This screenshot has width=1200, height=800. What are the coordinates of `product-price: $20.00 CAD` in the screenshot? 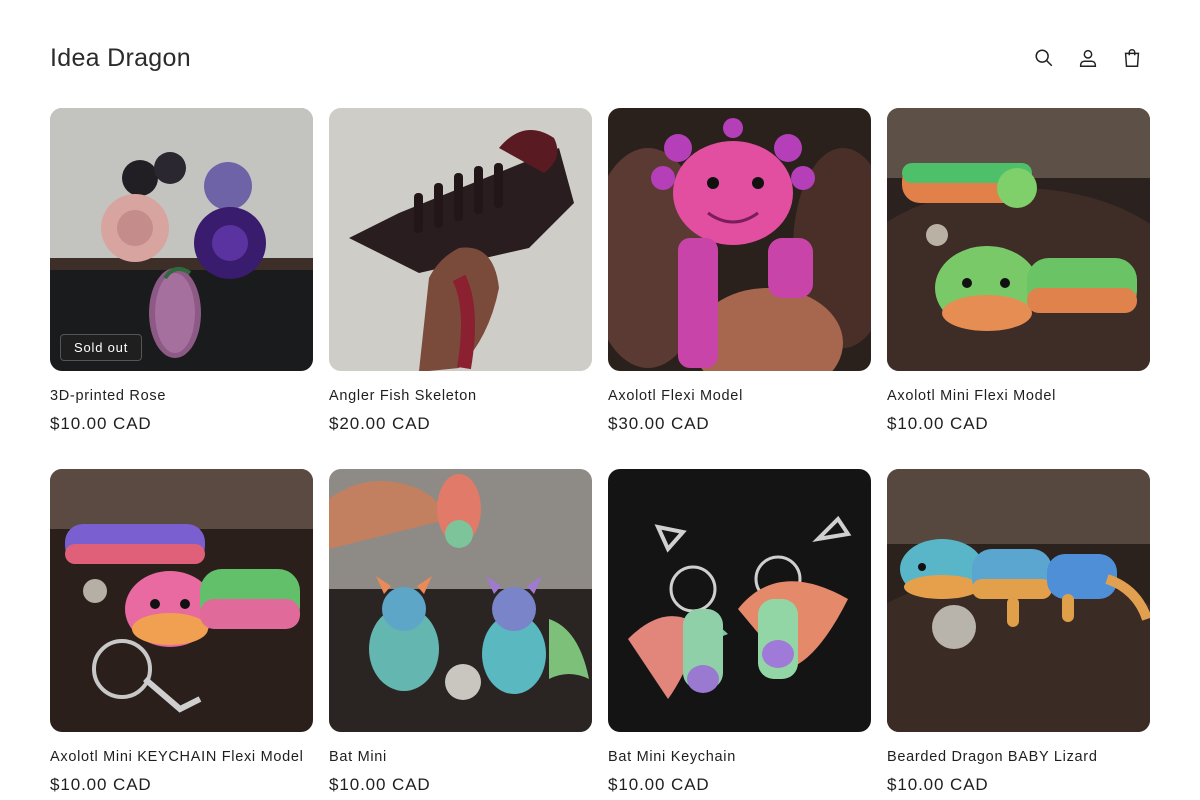 It's located at (380, 423).